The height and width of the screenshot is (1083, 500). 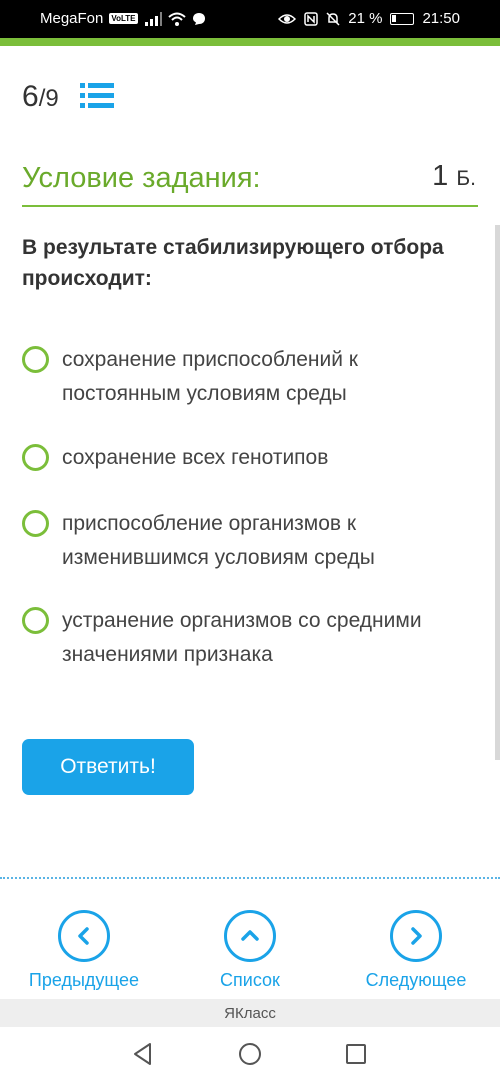 I want to click on top-accent-strip, so click(x=250, y=42).